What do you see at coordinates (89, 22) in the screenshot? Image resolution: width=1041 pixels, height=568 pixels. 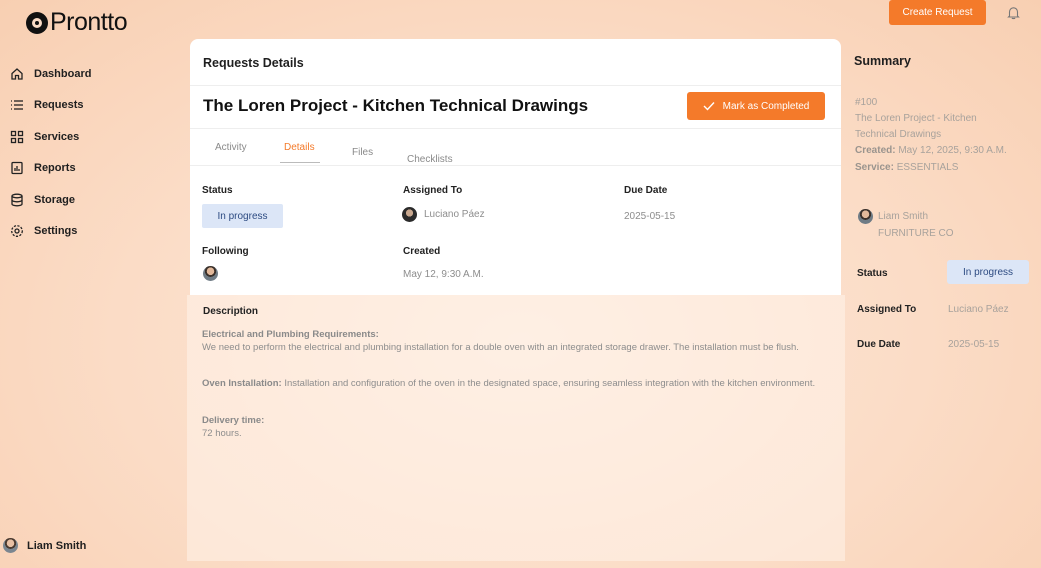 I see `brand-name: Prontto` at bounding box center [89, 22].